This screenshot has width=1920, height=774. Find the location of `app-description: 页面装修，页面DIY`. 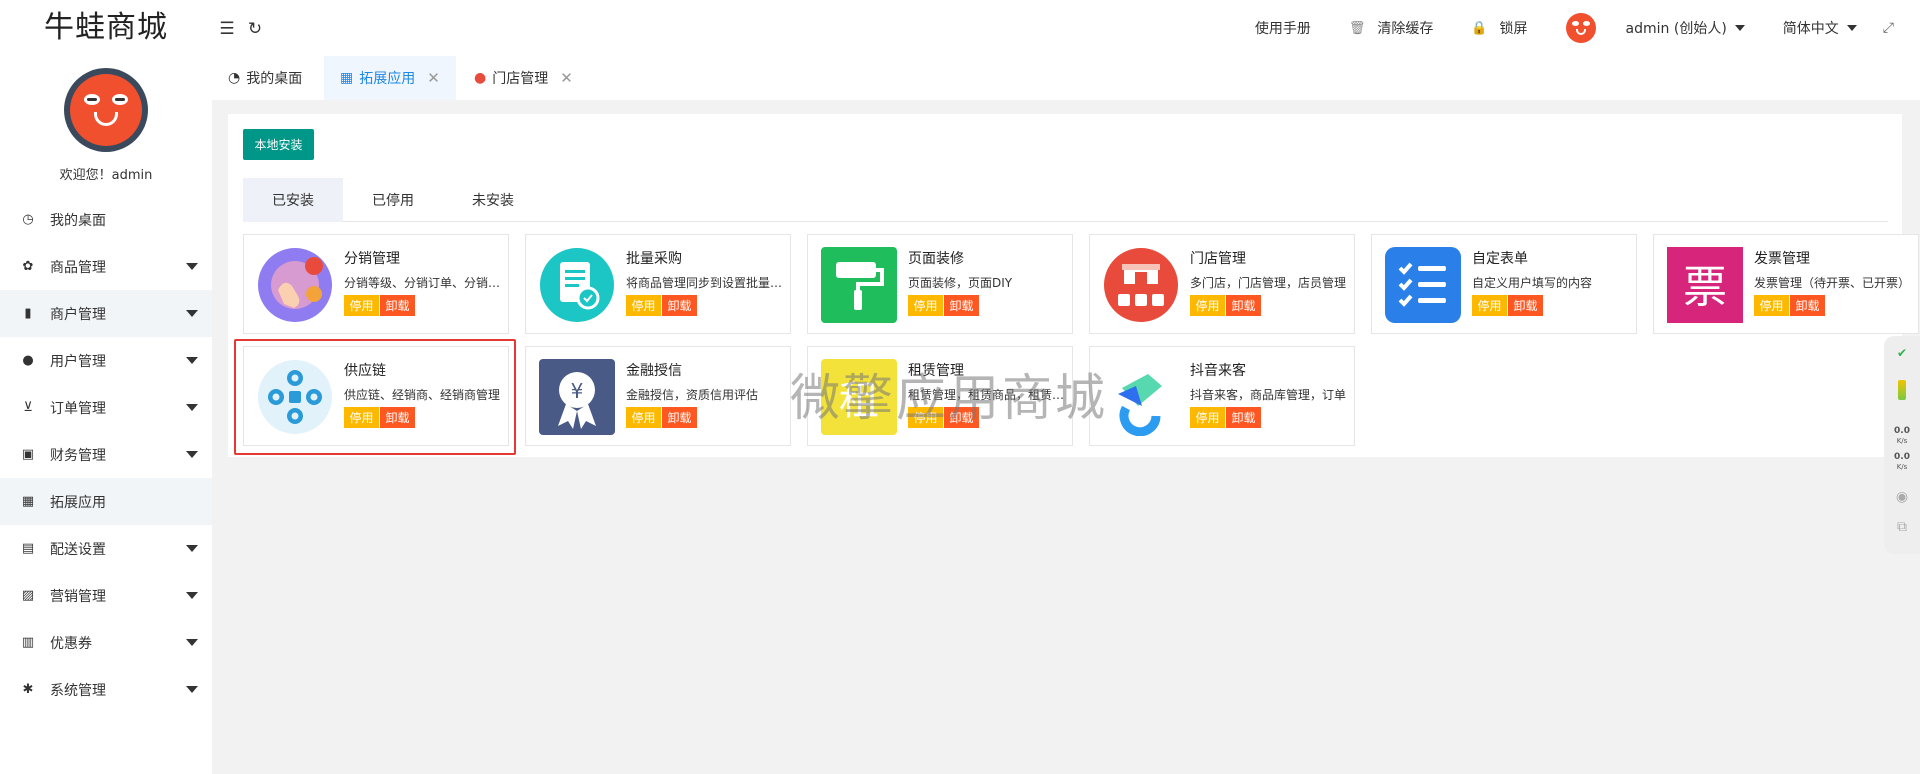

app-description: 页面装修，页面DIY is located at coordinates (960, 283).